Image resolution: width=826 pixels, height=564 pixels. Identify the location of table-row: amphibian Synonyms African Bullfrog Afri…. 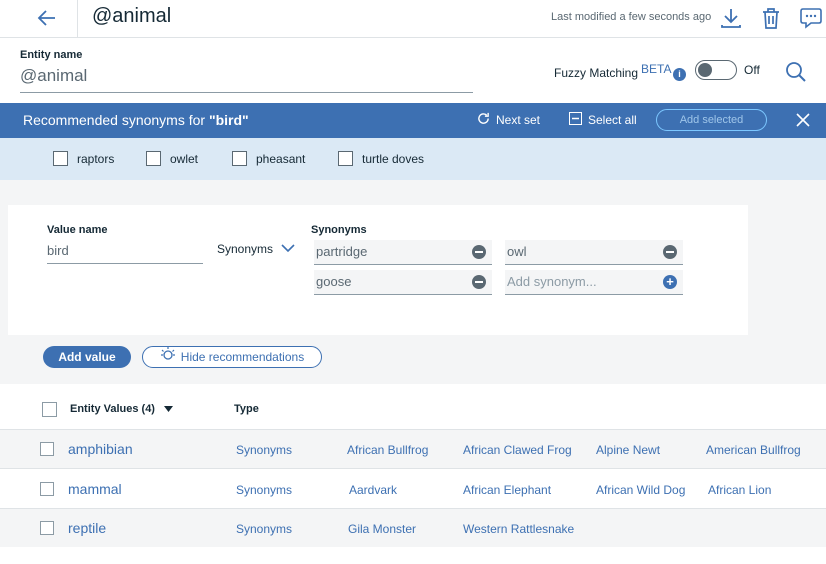
(413, 449).